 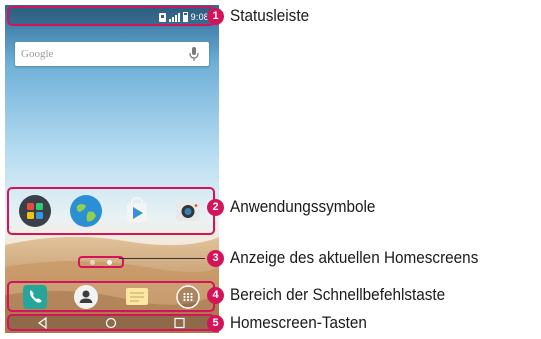 What do you see at coordinates (112, 54) in the screenshot?
I see `google-search-widget: Google` at bounding box center [112, 54].